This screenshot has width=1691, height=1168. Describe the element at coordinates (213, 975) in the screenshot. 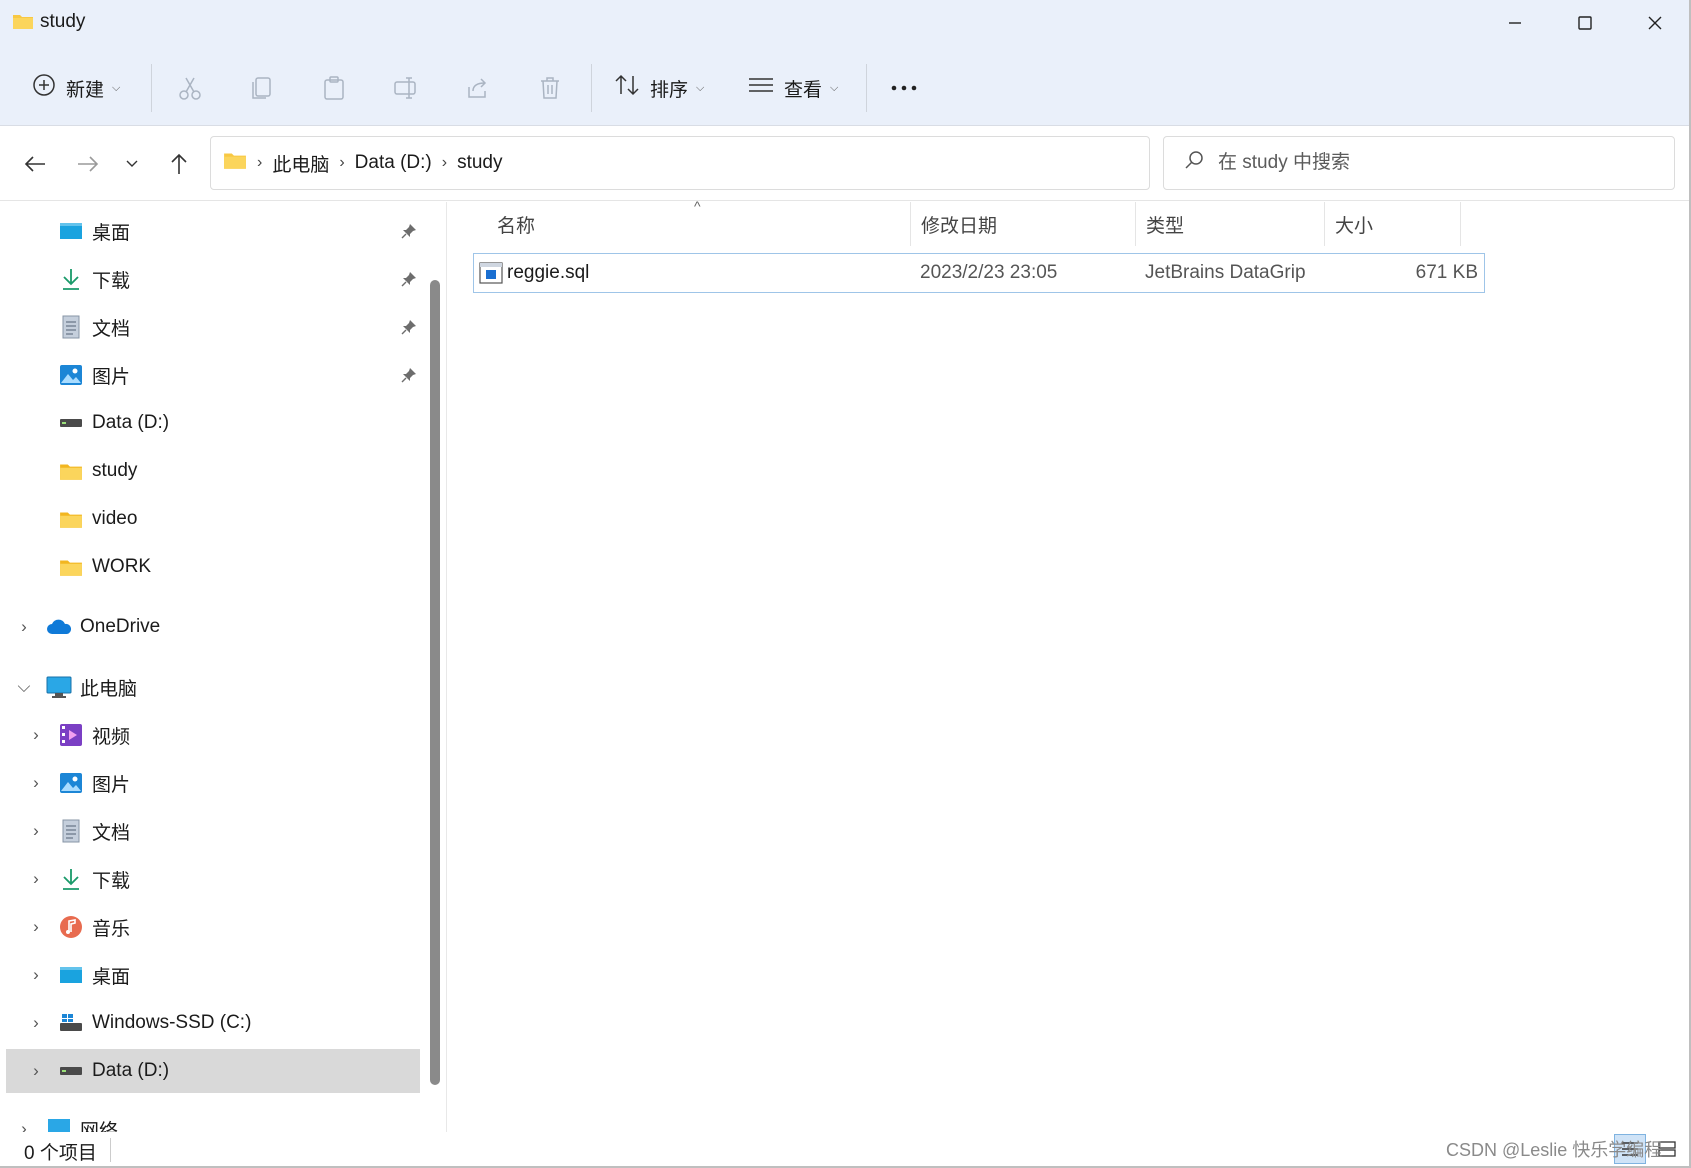

I see `sidebar-item-pc-5: › 桌面` at that location.